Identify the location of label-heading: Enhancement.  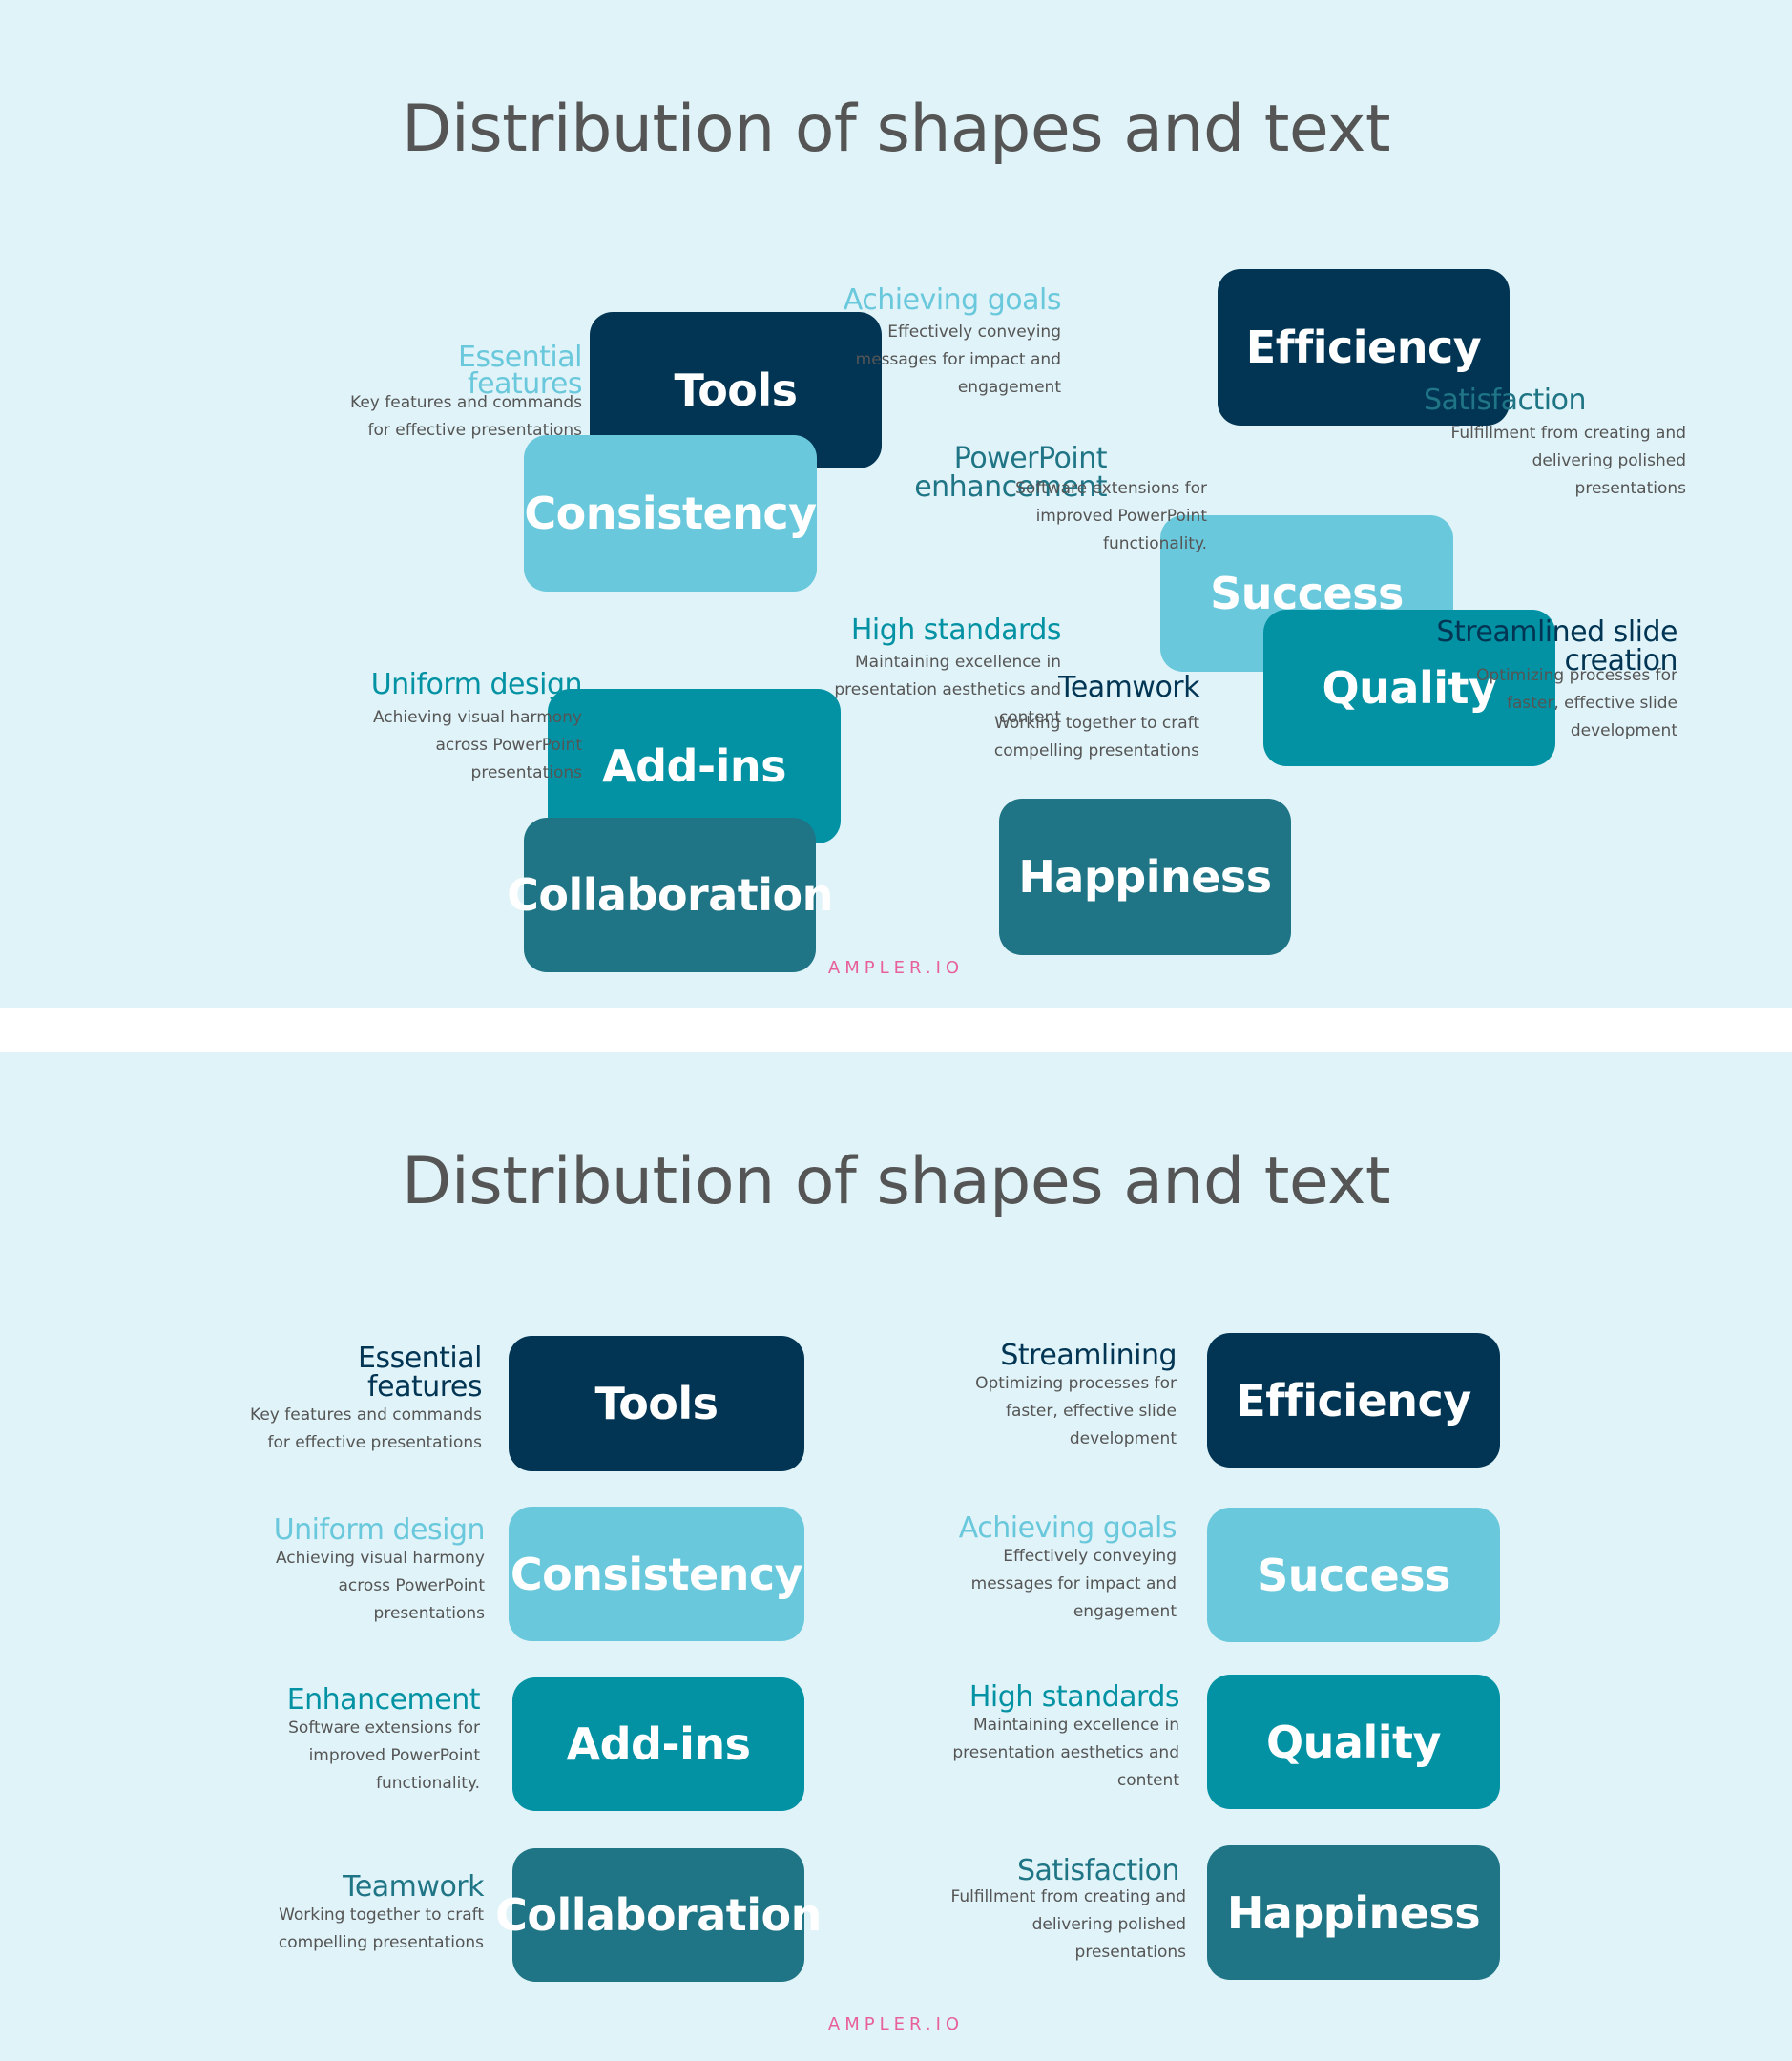
(383, 1700).